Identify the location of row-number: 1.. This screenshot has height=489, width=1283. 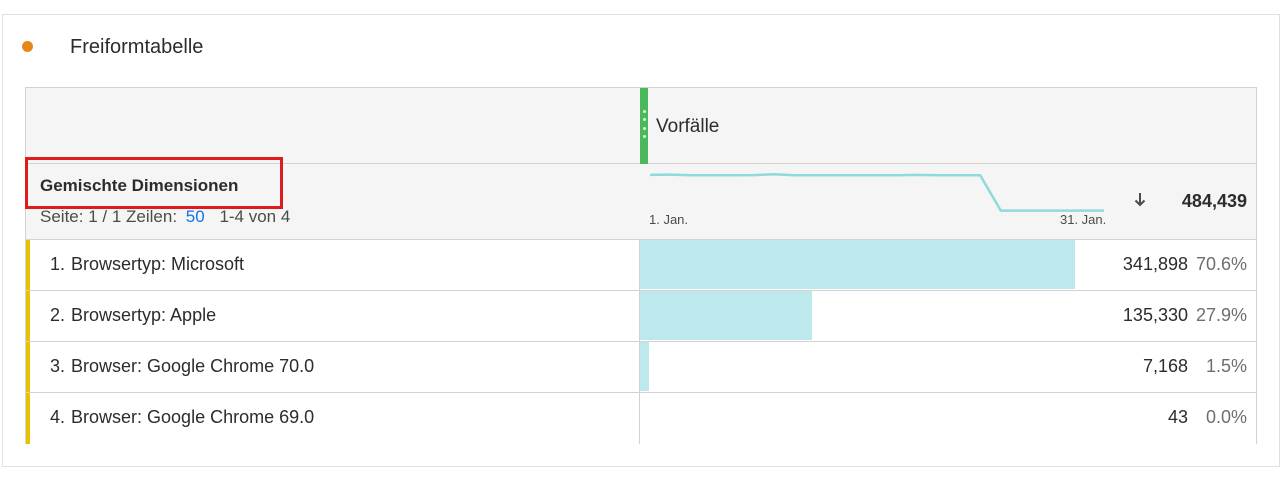
(58, 264).